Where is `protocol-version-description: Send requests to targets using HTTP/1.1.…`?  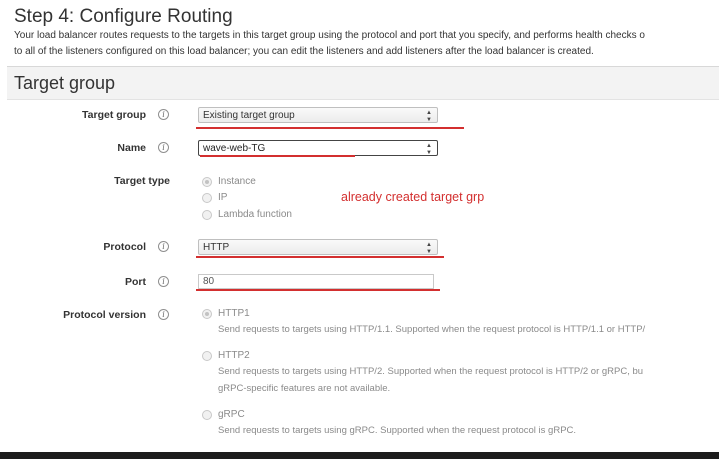 protocol-version-description: Send requests to targets using HTTP/1.1.… is located at coordinates (432, 329).